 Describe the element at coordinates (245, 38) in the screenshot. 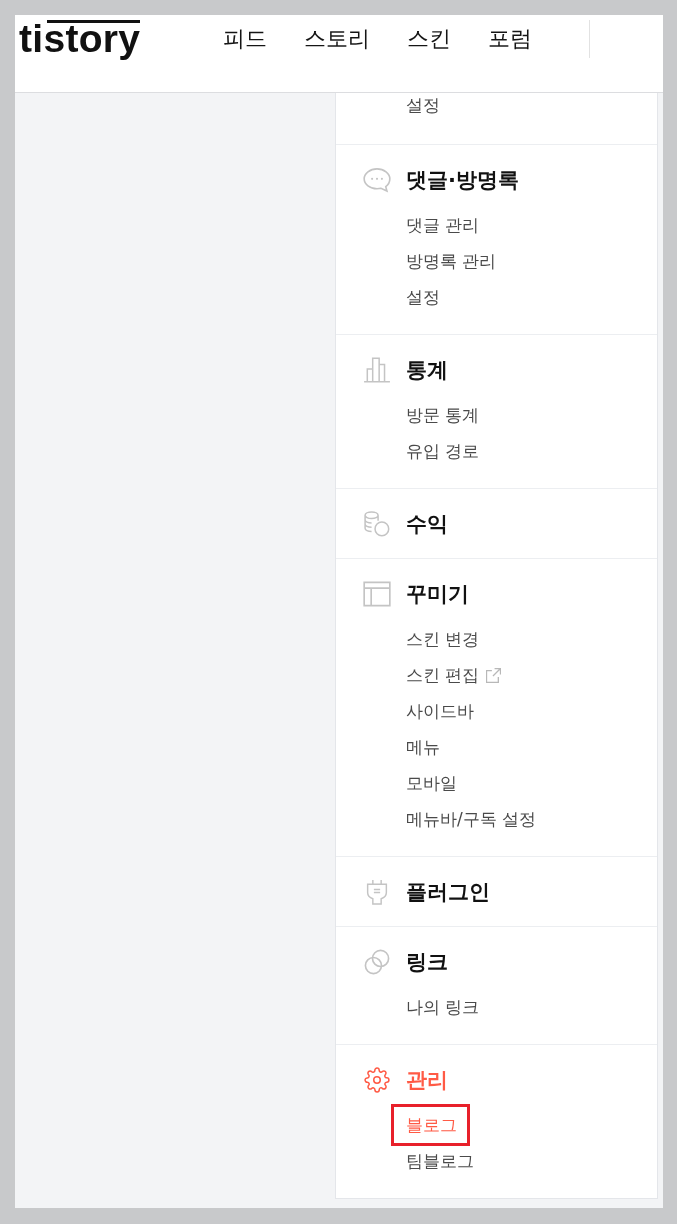

I see `nav-link: 피드` at that location.